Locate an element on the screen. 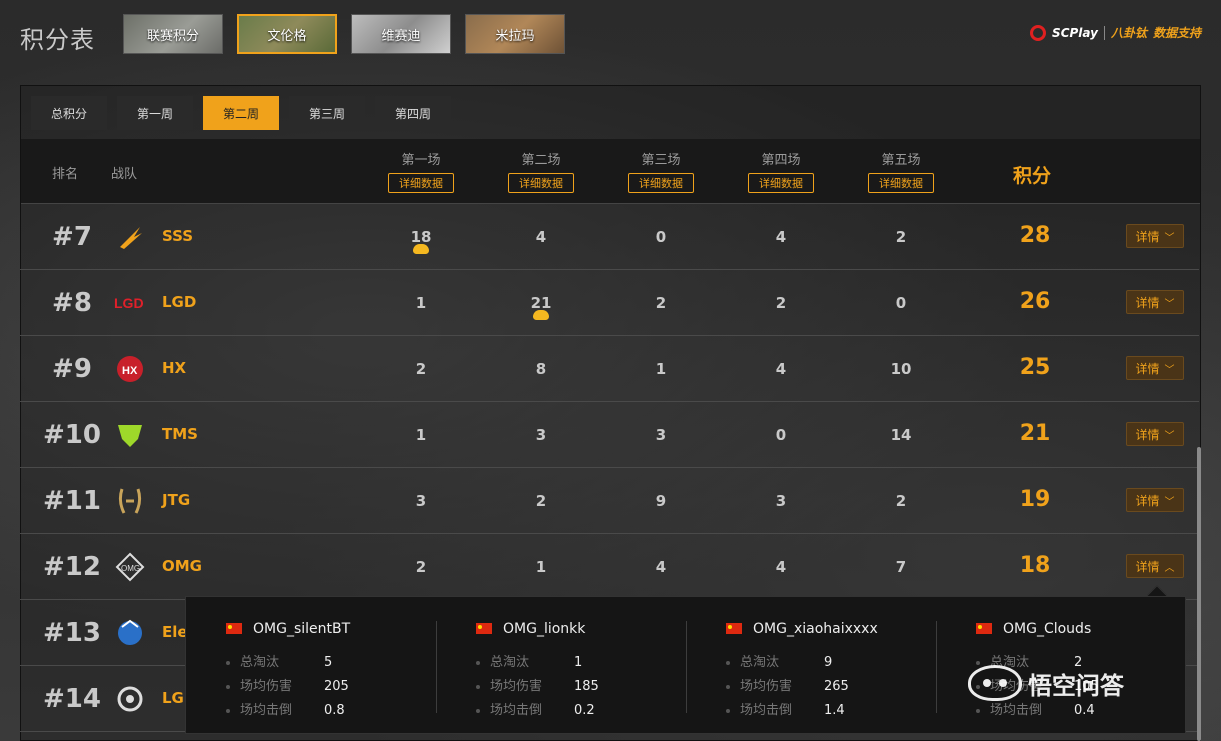 The height and width of the screenshot is (741, 1221). wukong-watermark: 悟空问答 is located at coordinates (1046, 683).